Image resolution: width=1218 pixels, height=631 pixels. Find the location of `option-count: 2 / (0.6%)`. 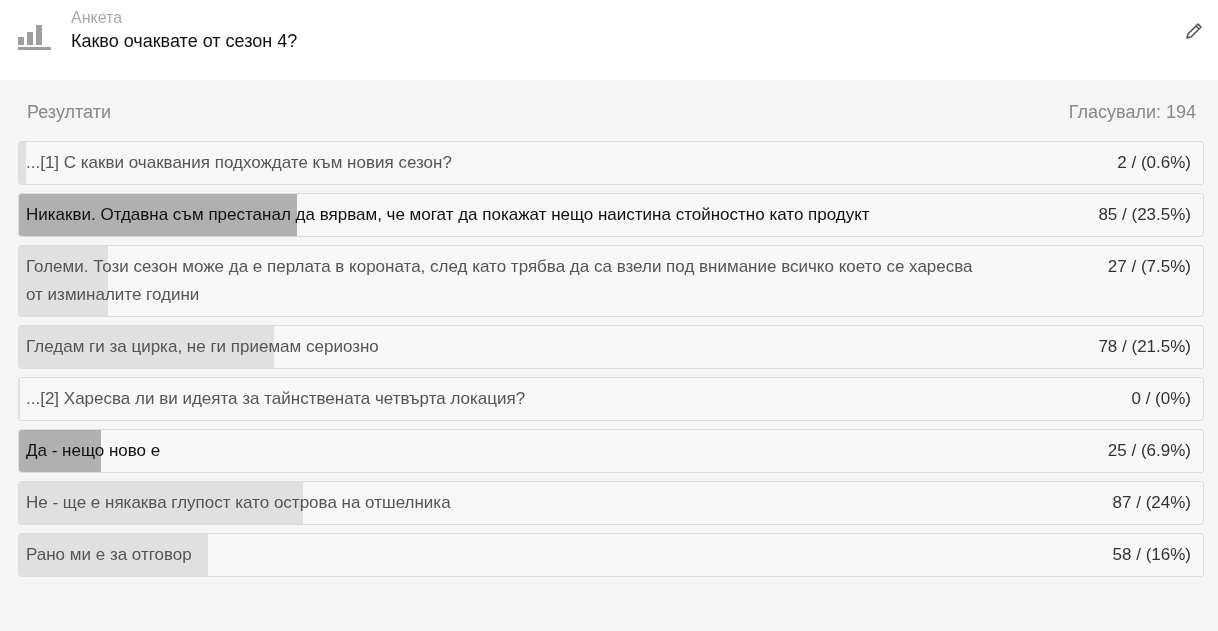

option-count: 2 / (0.6%) is located at coordinates (1154, 163).